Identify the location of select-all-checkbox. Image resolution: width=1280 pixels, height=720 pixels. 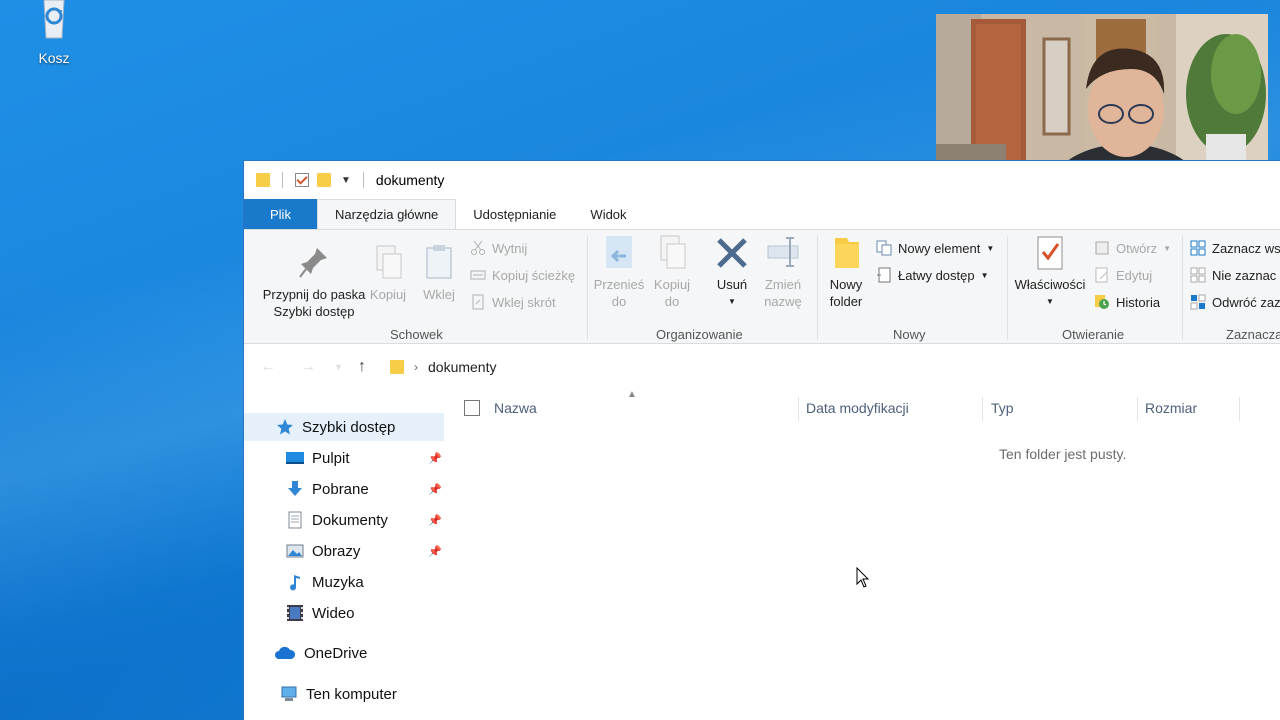
(472, 408).